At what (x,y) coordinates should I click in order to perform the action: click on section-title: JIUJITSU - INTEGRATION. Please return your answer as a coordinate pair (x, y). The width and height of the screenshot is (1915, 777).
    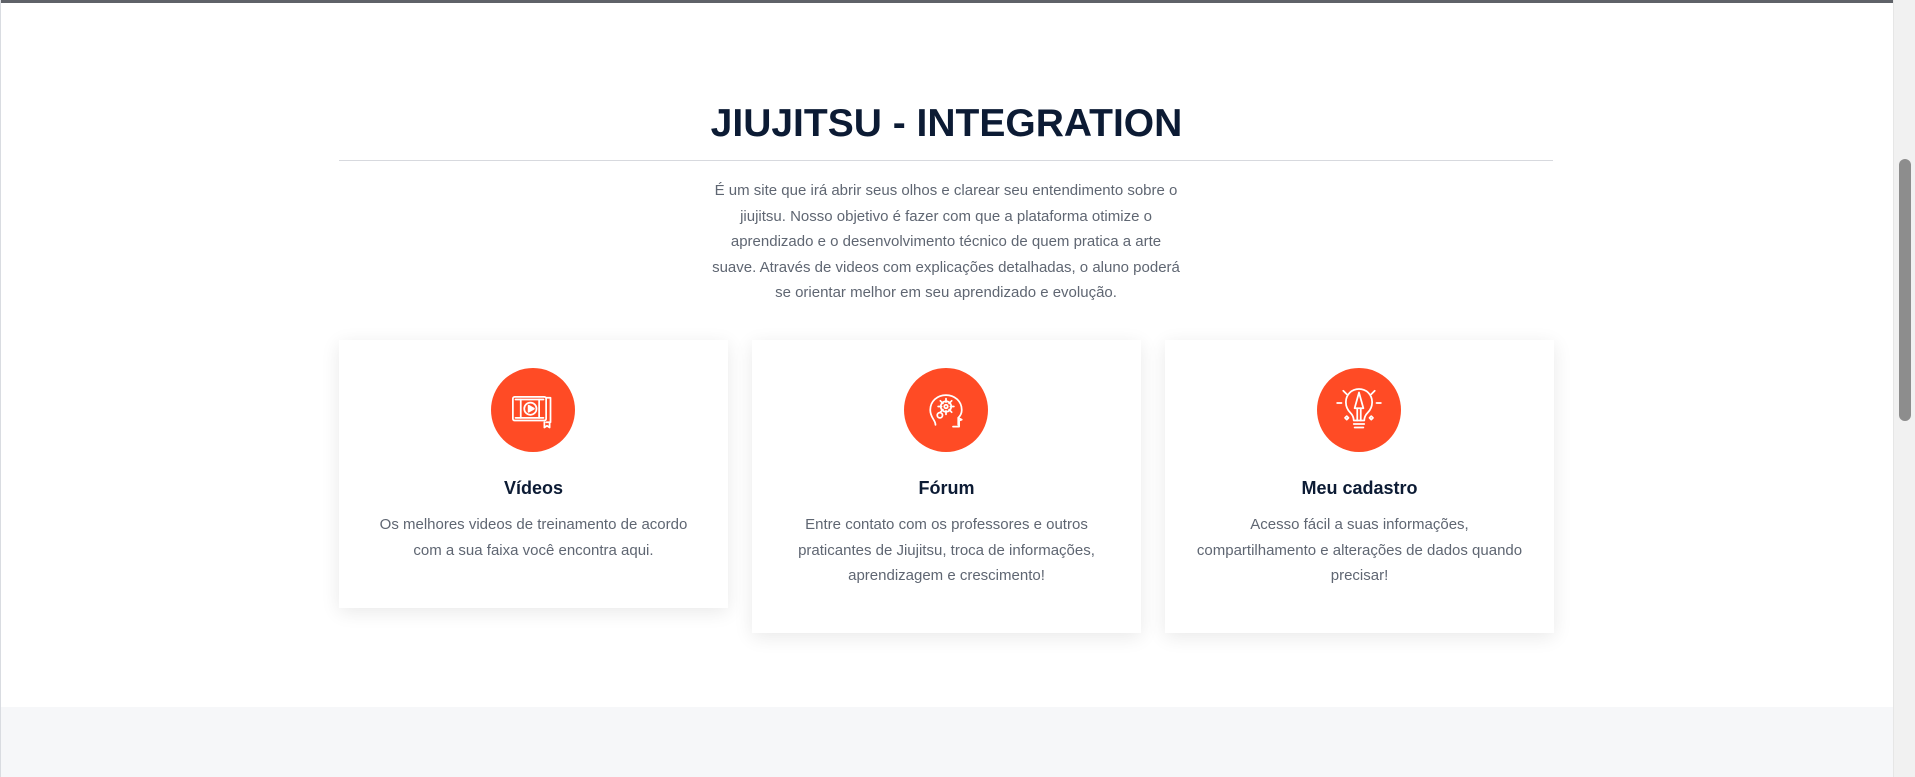
    Looking at the image, I should click on (946, 123).